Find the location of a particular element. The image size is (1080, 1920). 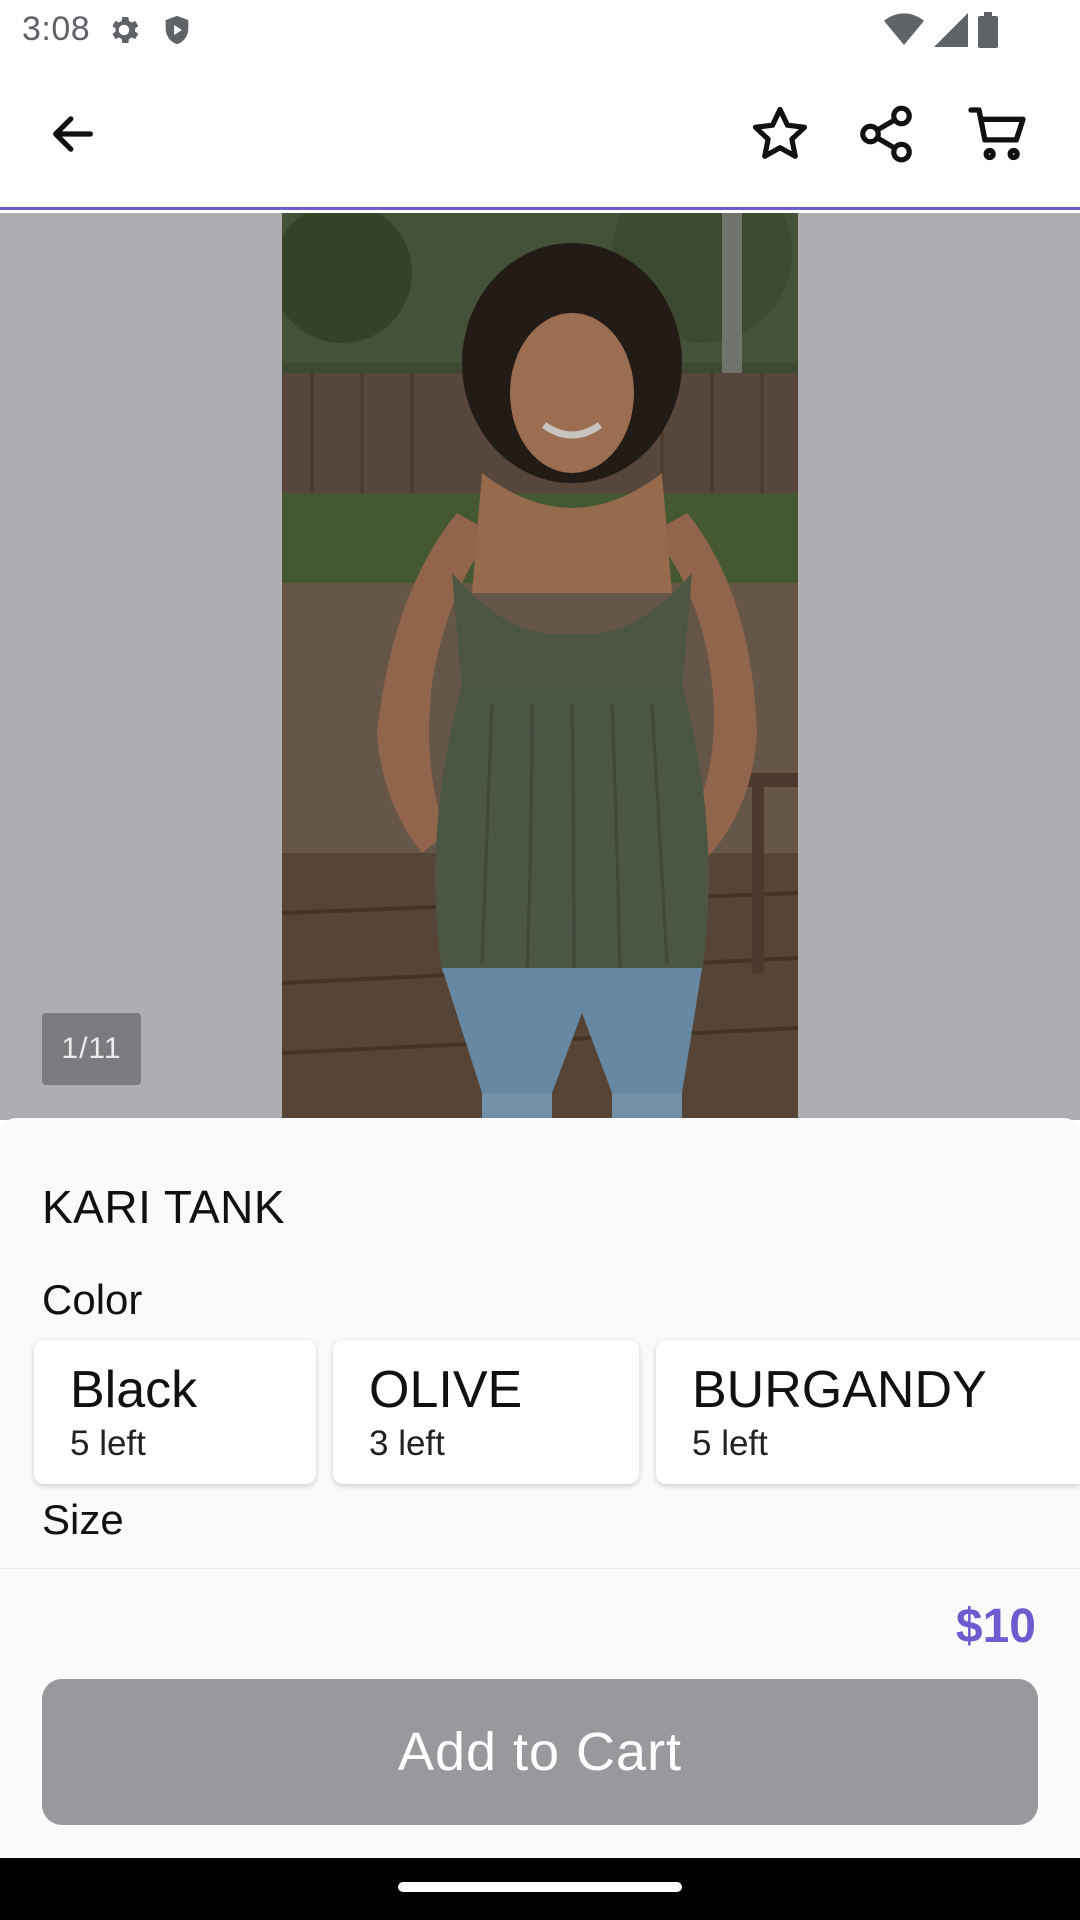

cart-button is located at coordinates (999, 136).